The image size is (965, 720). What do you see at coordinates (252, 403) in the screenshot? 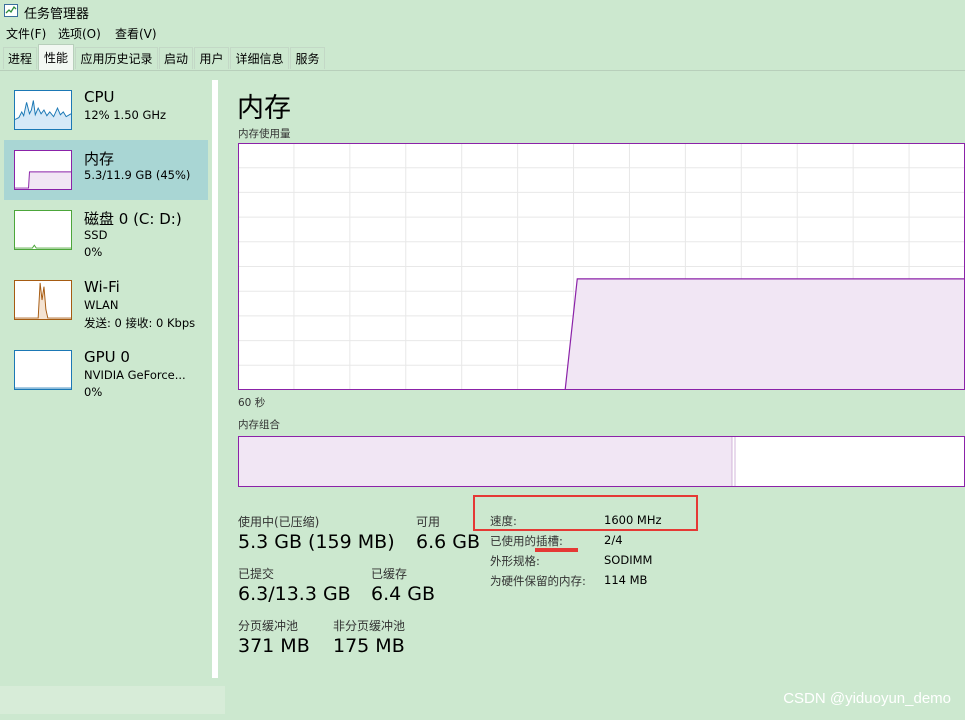
I see `time-axis-label: 60 秒` at bounding box center [252, 403].